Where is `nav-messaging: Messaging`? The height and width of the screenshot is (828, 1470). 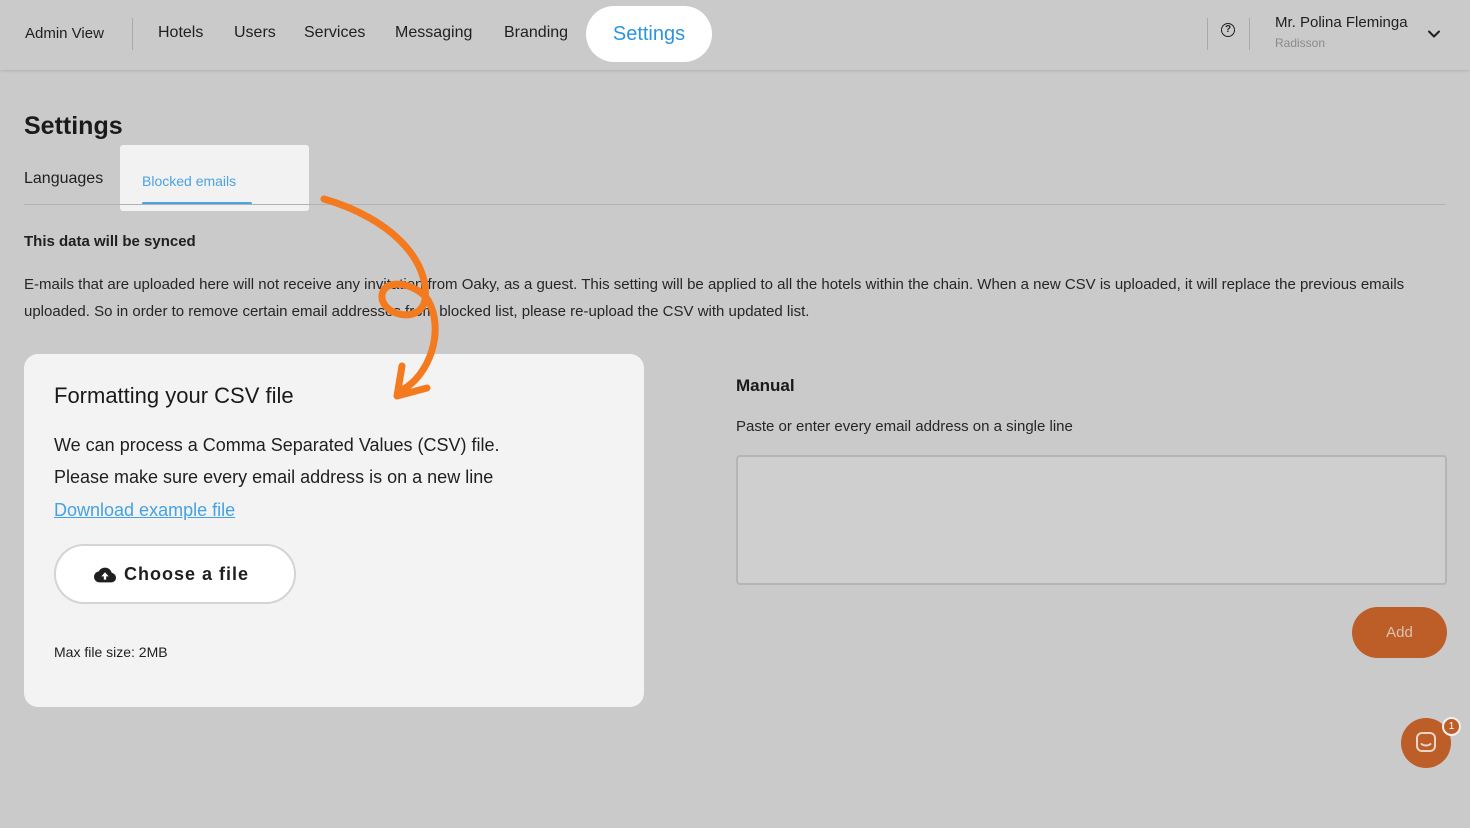 nav-messaging: Messaging is located at coordinates (433, 33).